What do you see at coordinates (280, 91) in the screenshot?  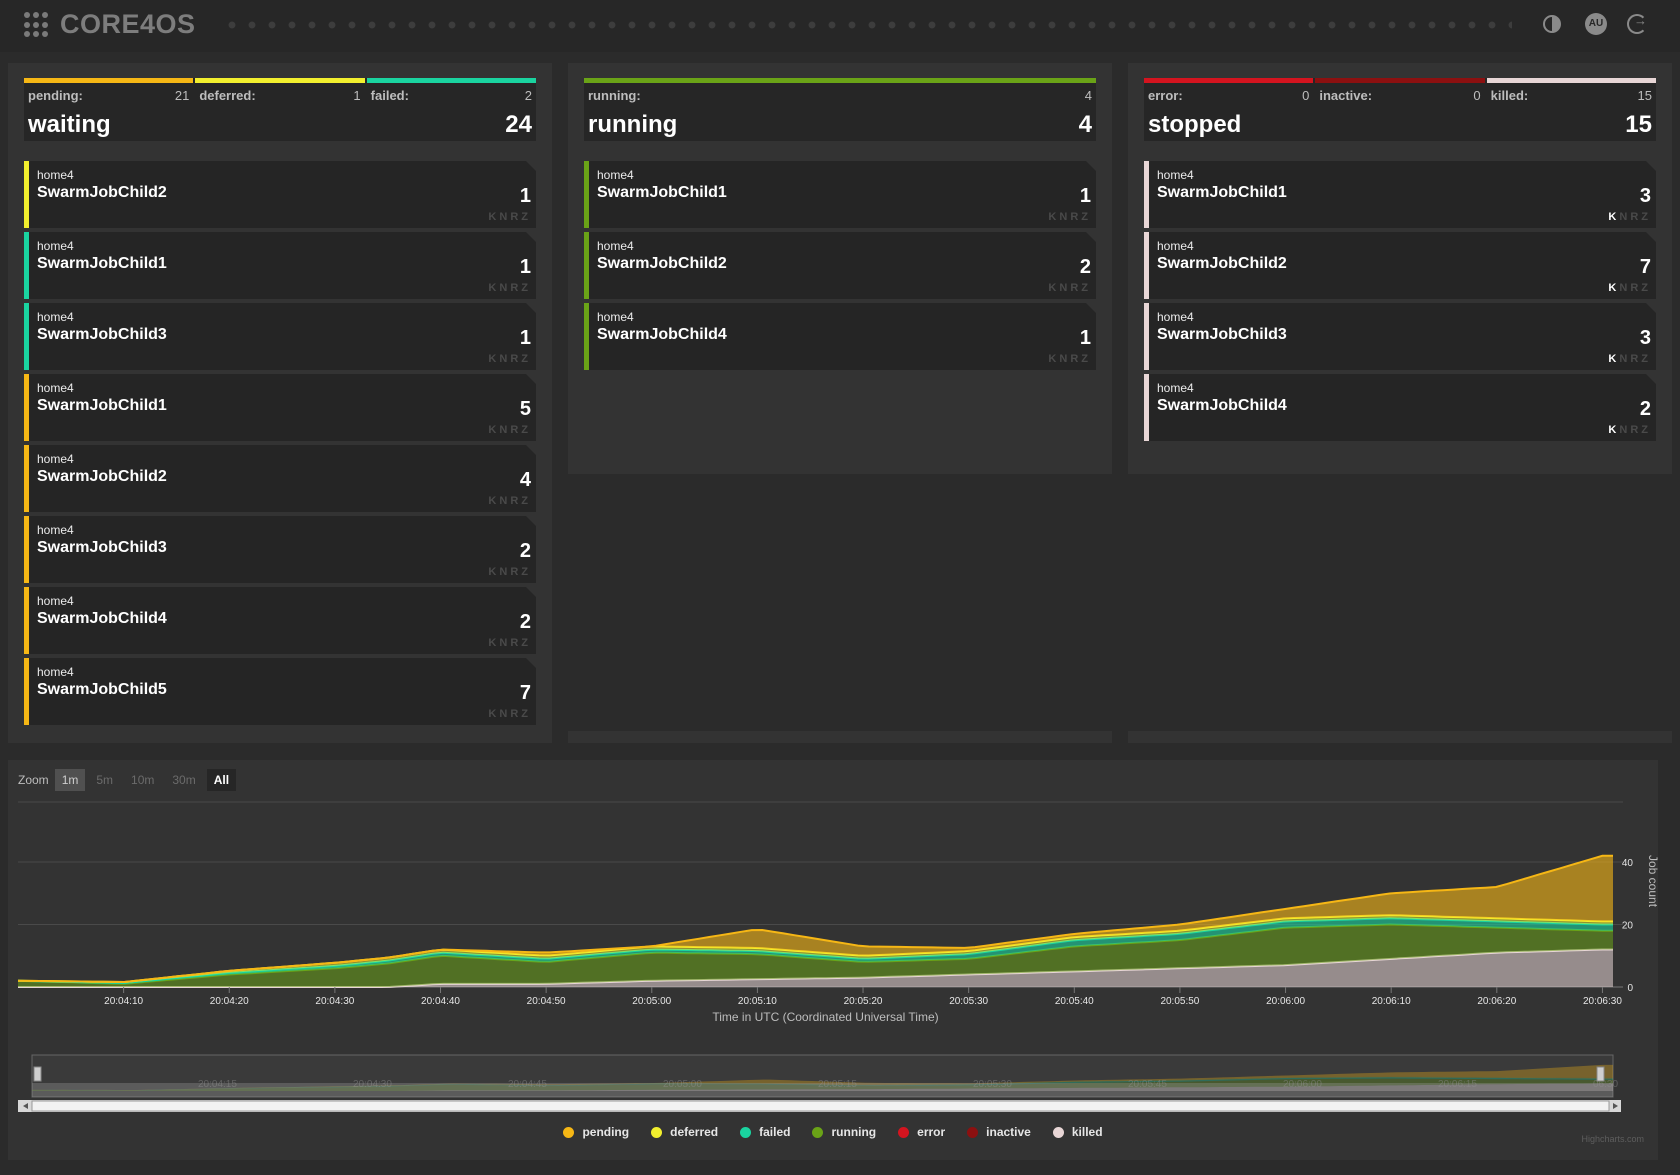 I see `substatus-deferred: deferred: 1` at bounding box center [280, 91].